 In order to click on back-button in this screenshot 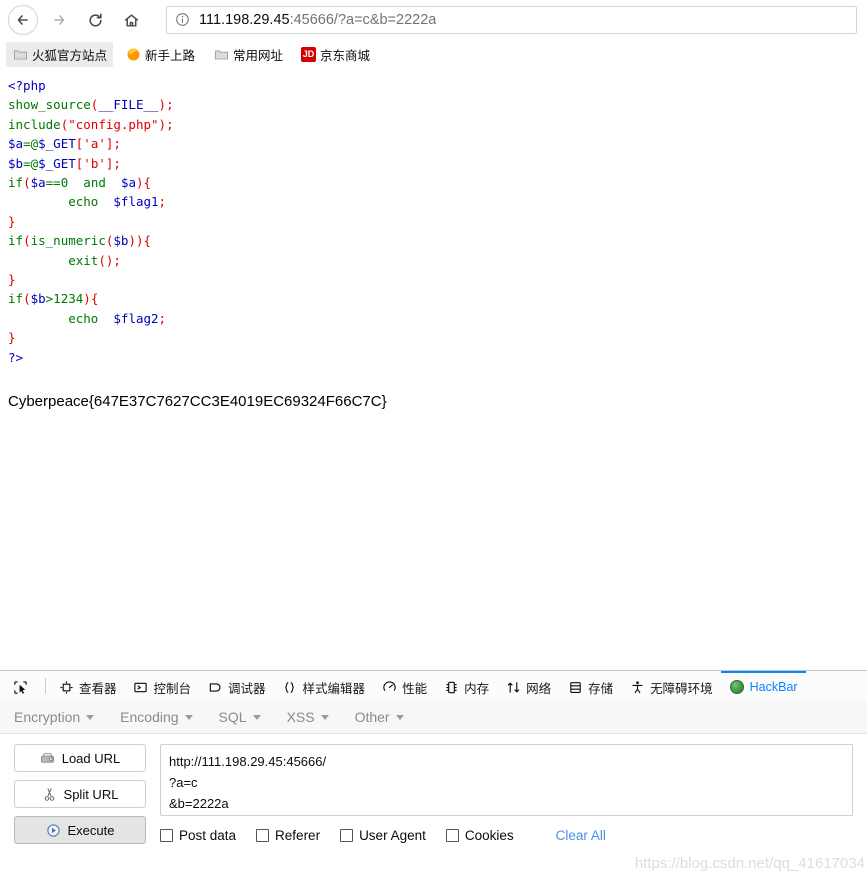, I will do `click(23, 20)`.